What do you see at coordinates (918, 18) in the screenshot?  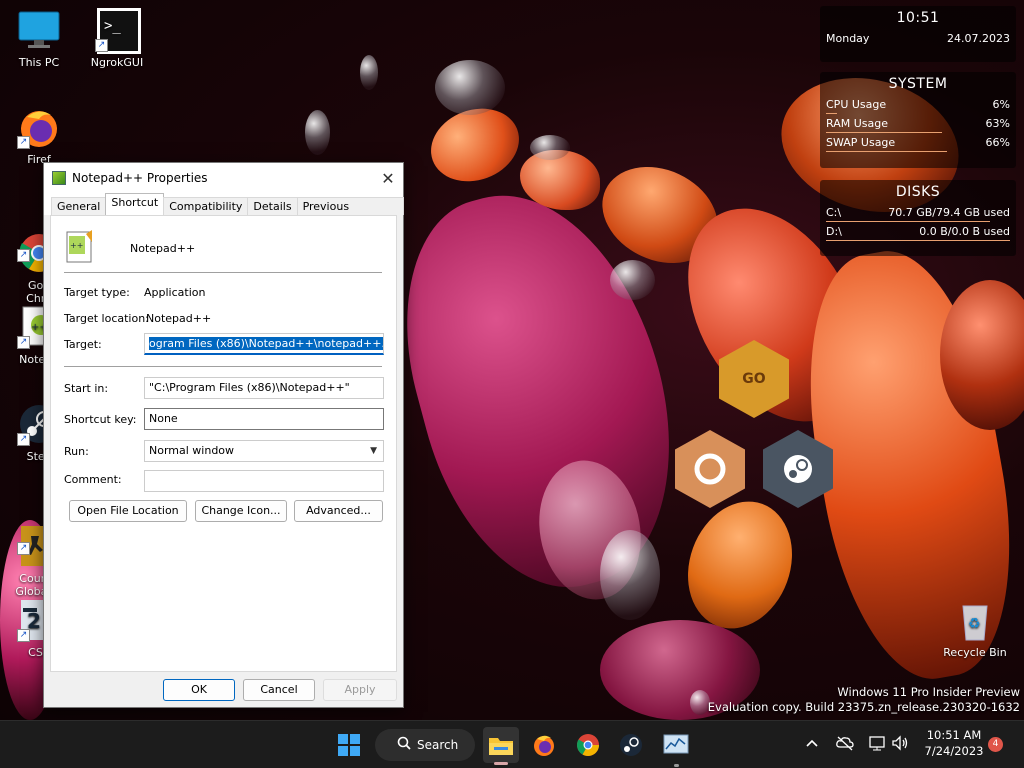 I see `clock-time: 10:51` at bounding box center [918, 18].